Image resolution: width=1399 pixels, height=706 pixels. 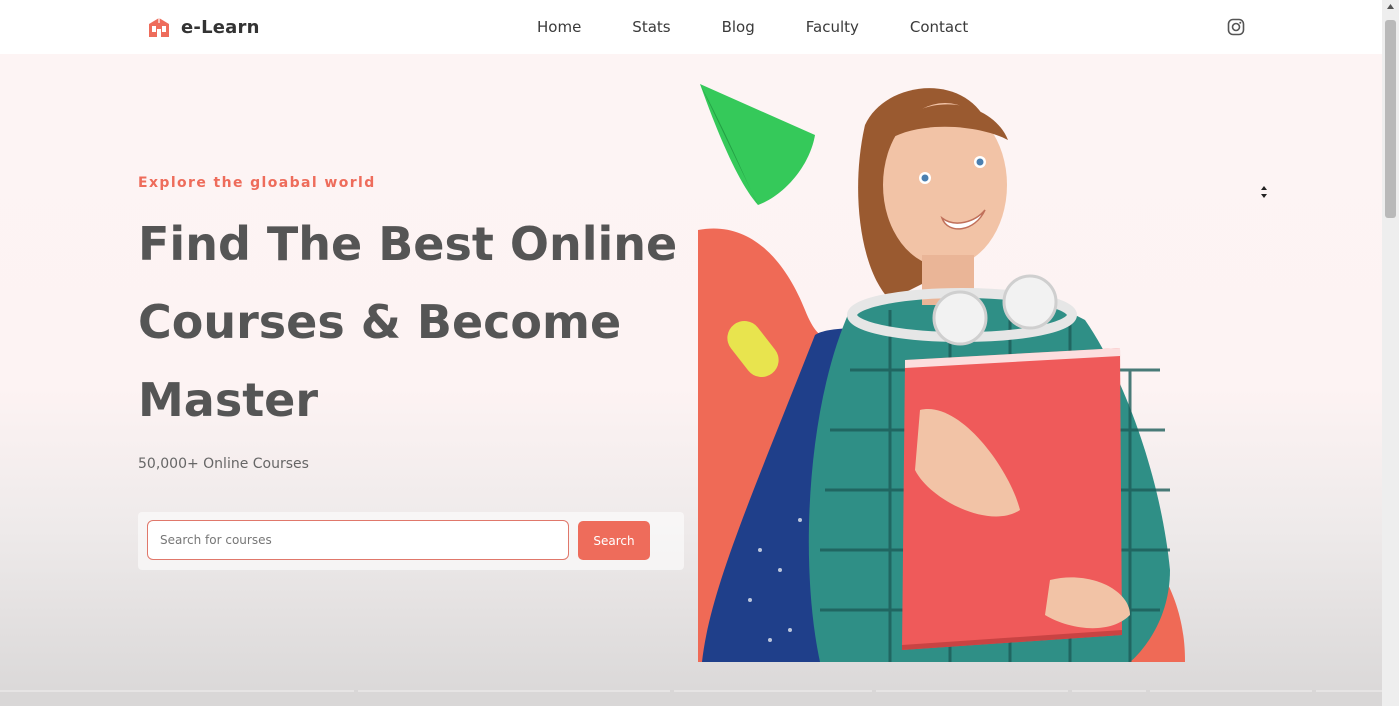 What do you see at coordinates (691, 698) in the screenshot?
I see `bottom-section-edge` at bounding box center [691, 698].